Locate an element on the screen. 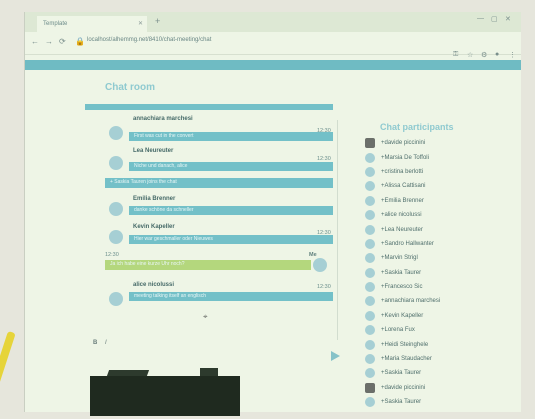 This screenshot has width=535, height=419. pen-photo-object is located at coordinates (8, 374).